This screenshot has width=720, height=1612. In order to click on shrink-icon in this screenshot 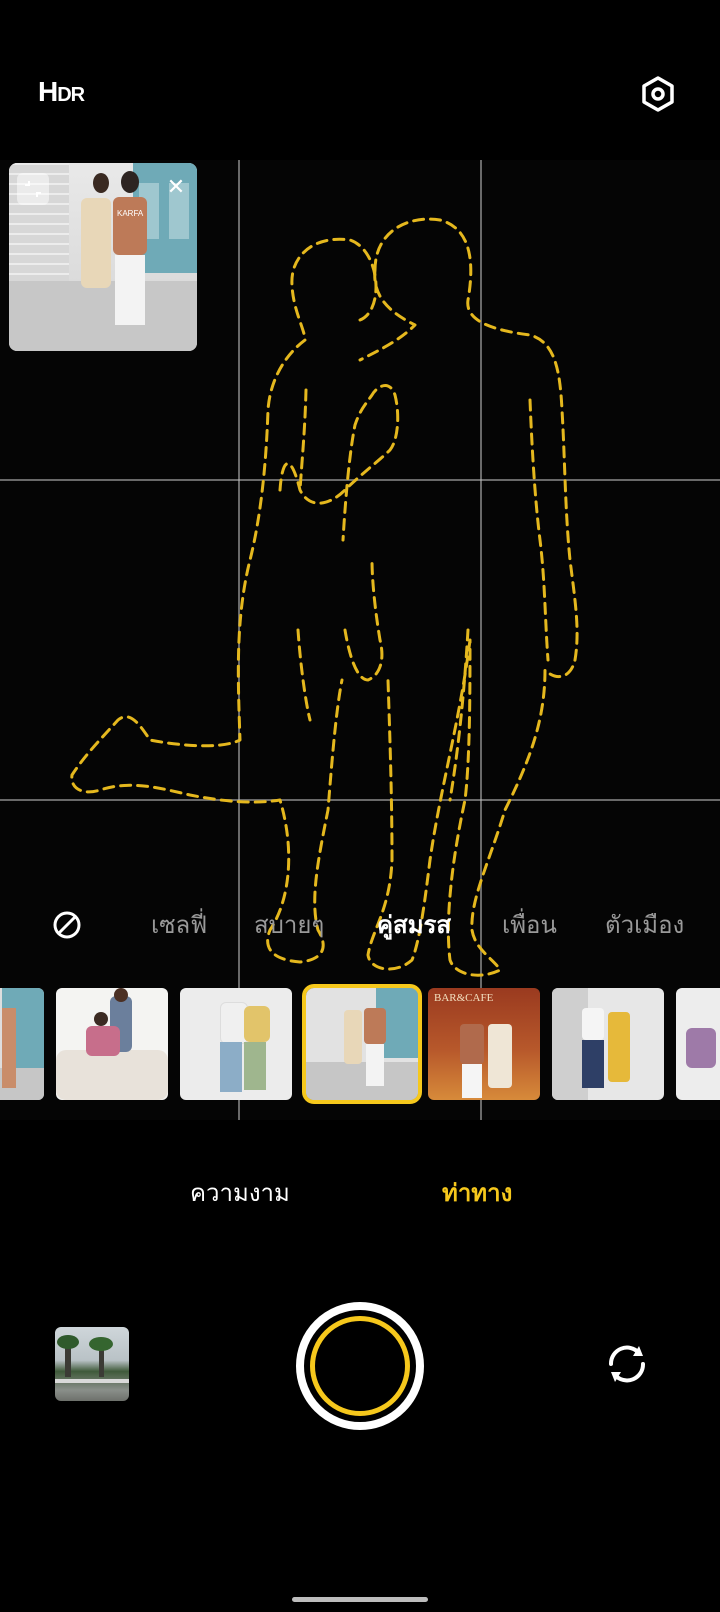, I will do `click(33, 189)`.